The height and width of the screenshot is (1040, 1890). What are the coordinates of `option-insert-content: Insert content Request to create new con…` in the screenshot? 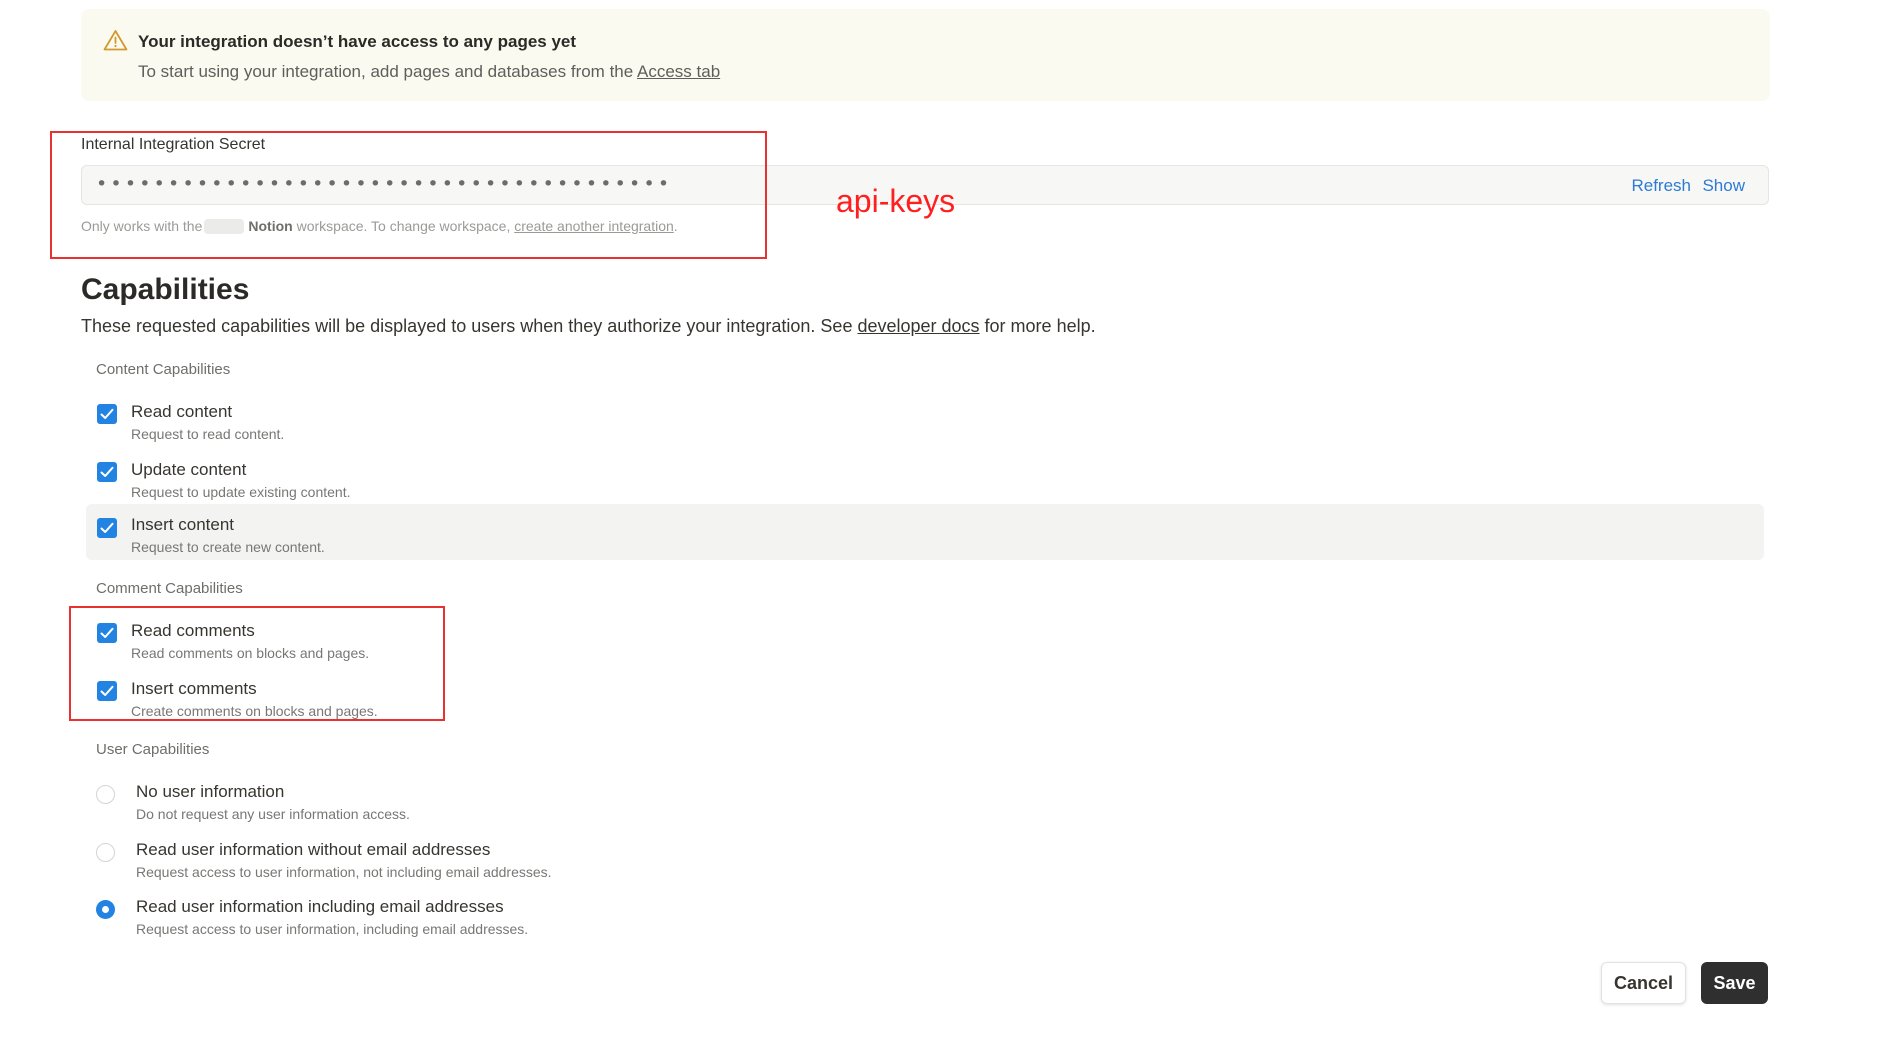 It's located at (925, 532).